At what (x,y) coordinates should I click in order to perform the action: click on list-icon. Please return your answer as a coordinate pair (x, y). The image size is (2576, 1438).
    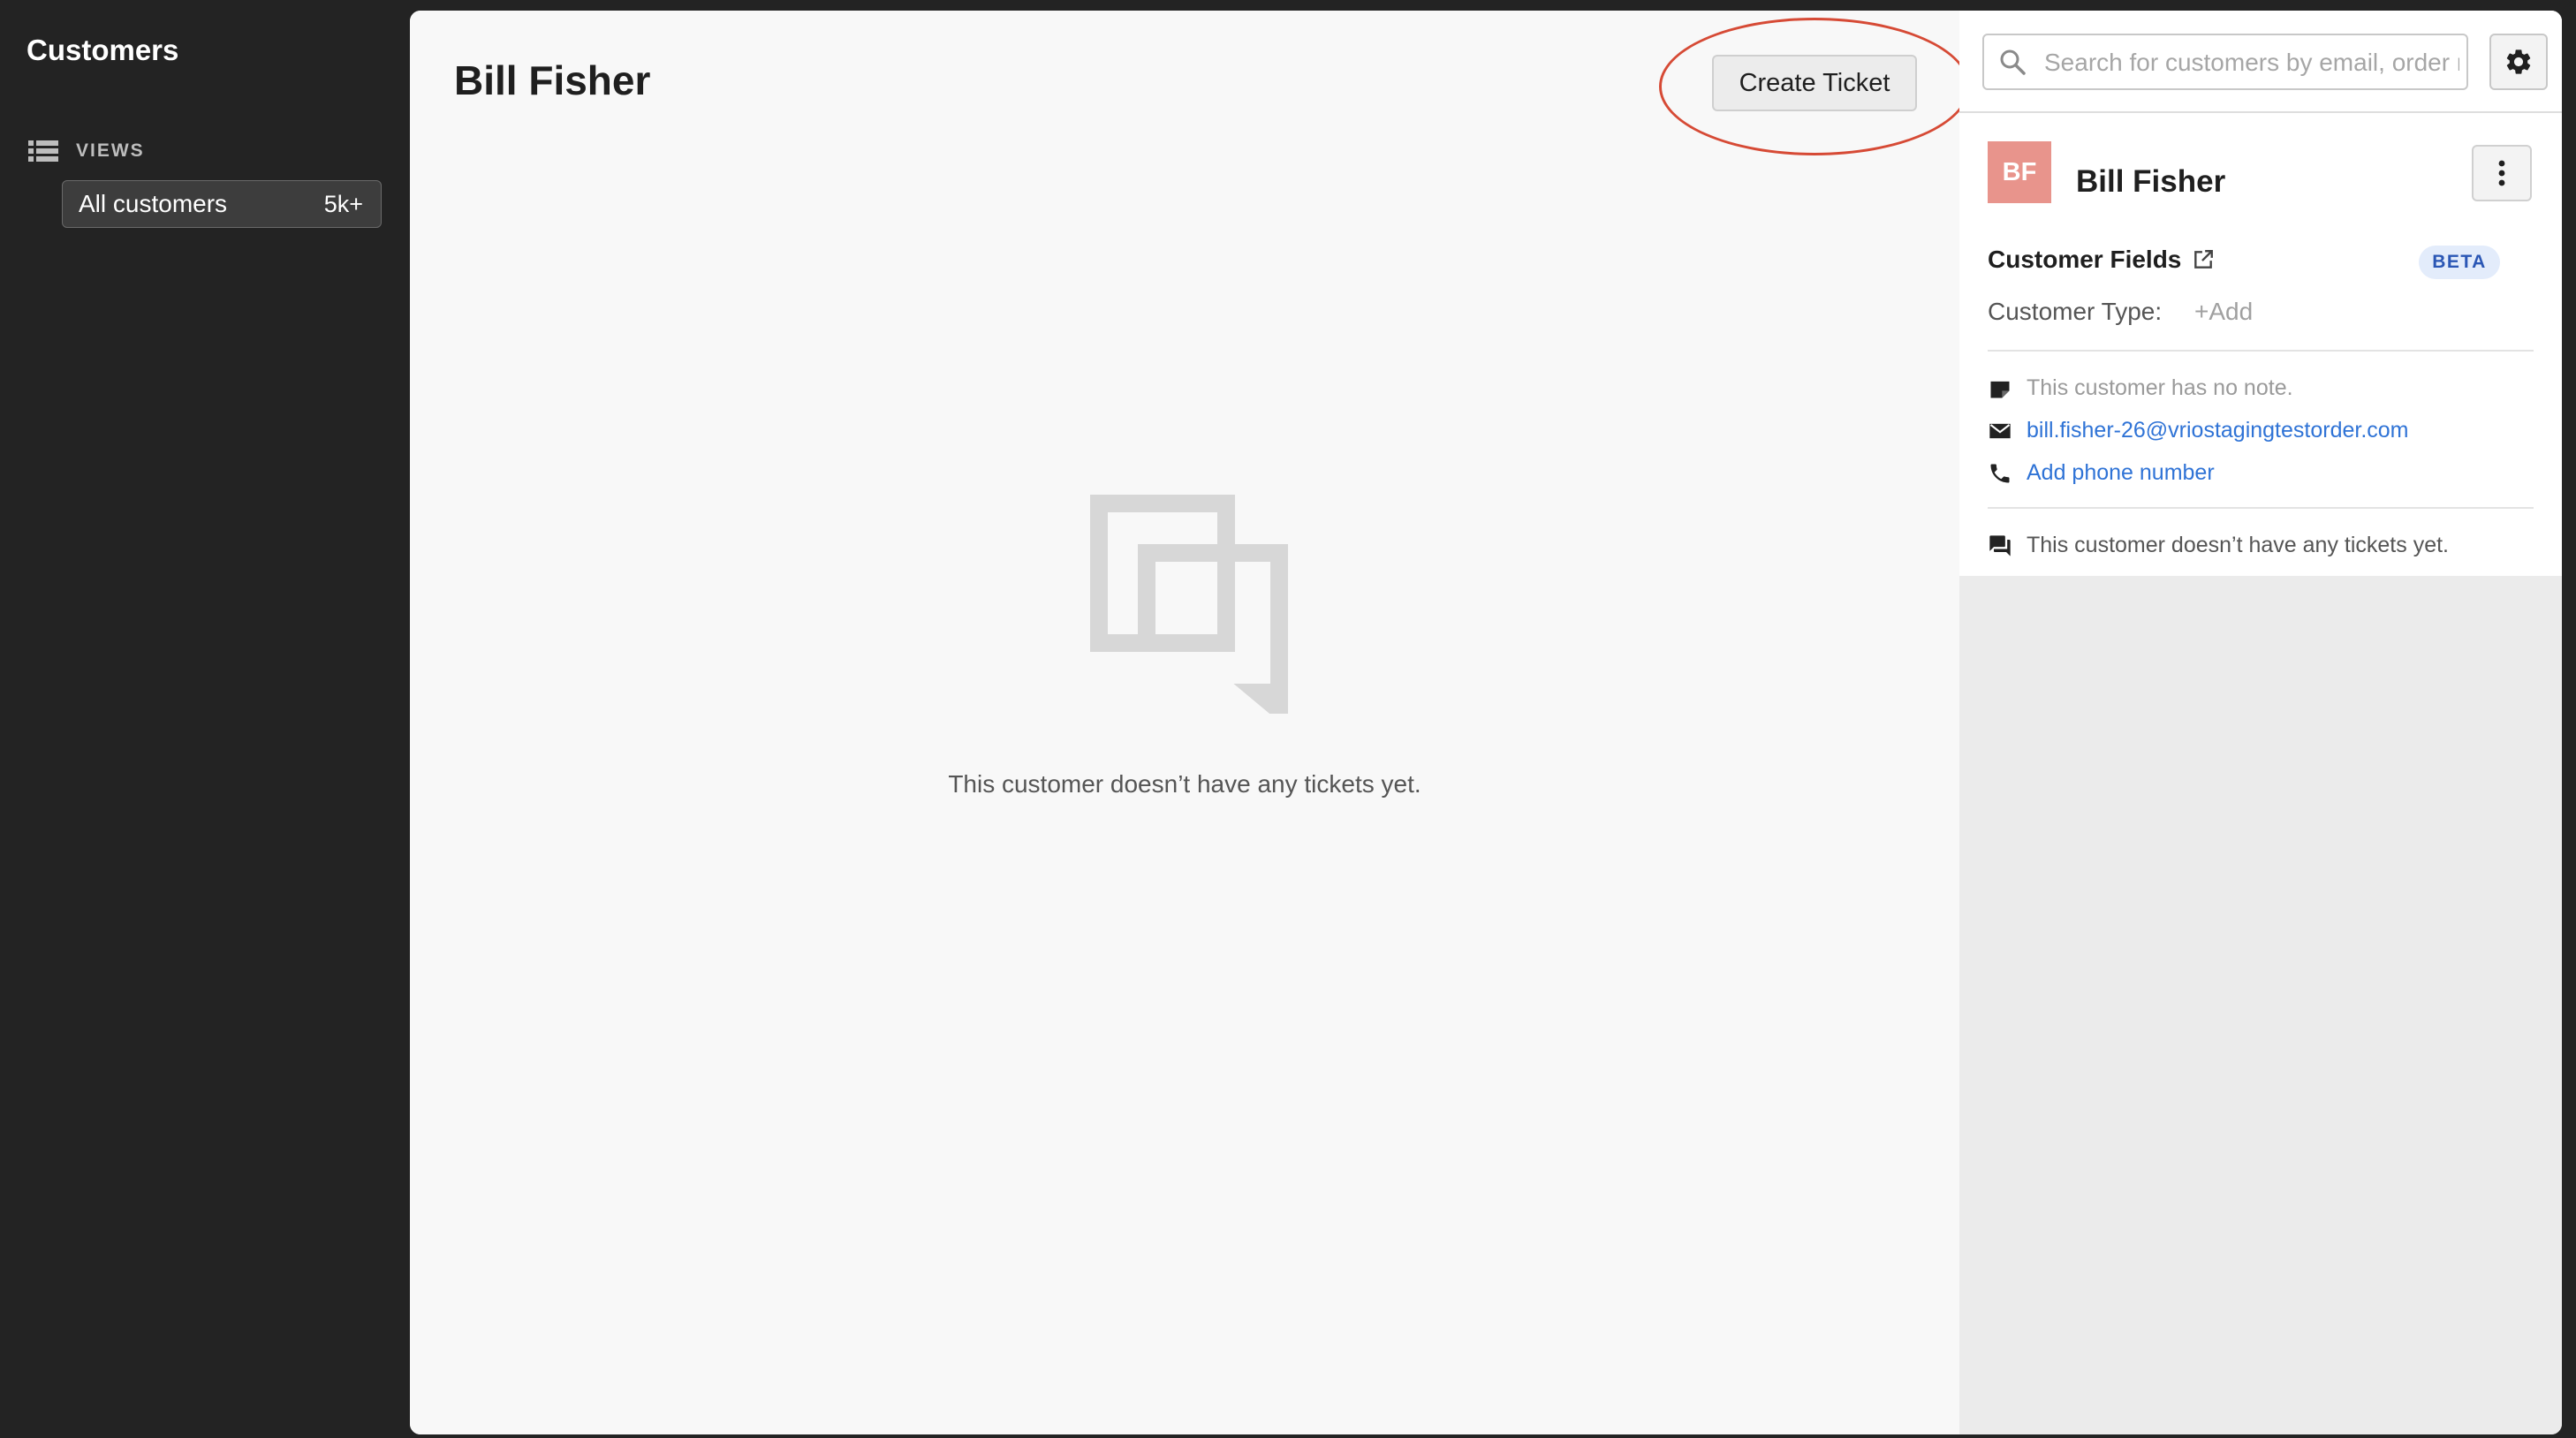
    Looking at the image, I should click on (43, 151).